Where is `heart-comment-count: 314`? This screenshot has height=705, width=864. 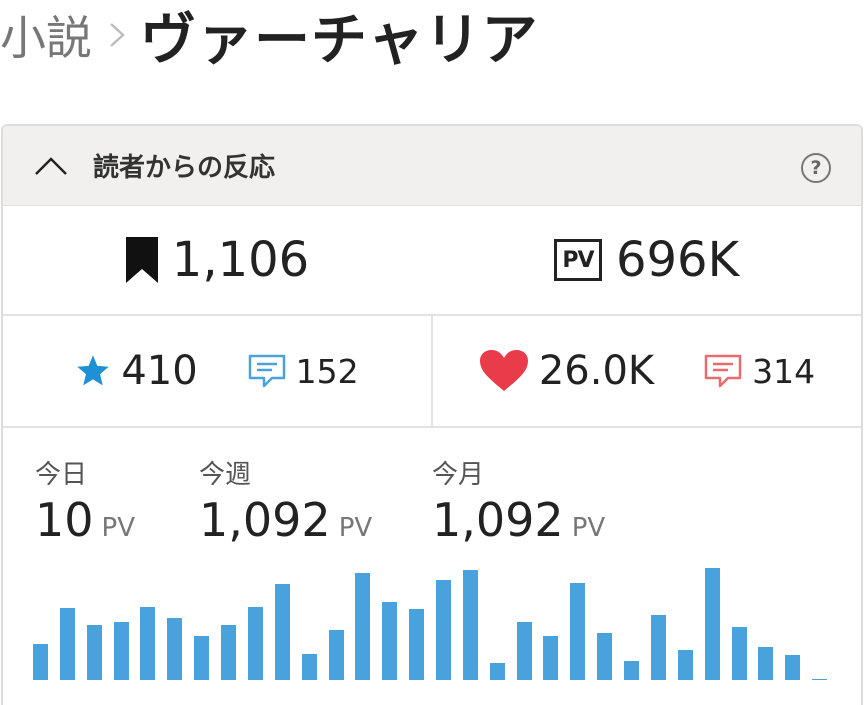 heart-comment-count: 314 is located at coordinates (759, 371).